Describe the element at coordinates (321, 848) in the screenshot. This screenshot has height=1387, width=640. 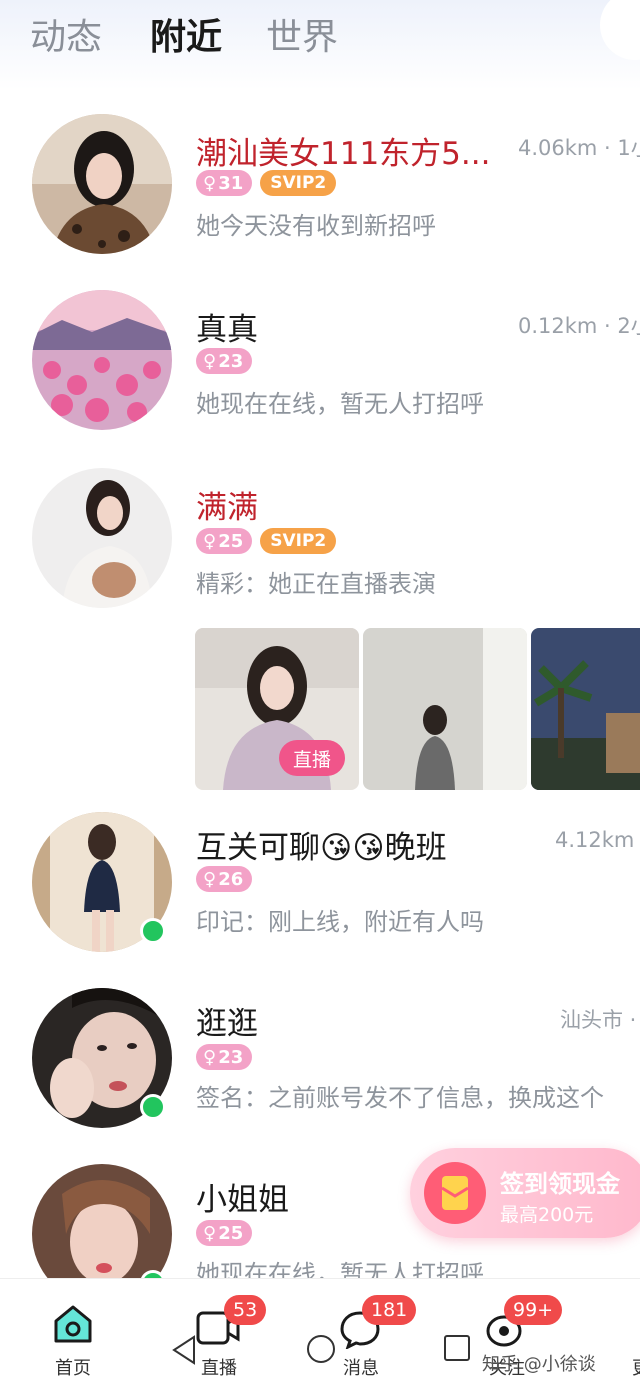
I see `user-name: 互关可聊😘😘晚班` at that location.